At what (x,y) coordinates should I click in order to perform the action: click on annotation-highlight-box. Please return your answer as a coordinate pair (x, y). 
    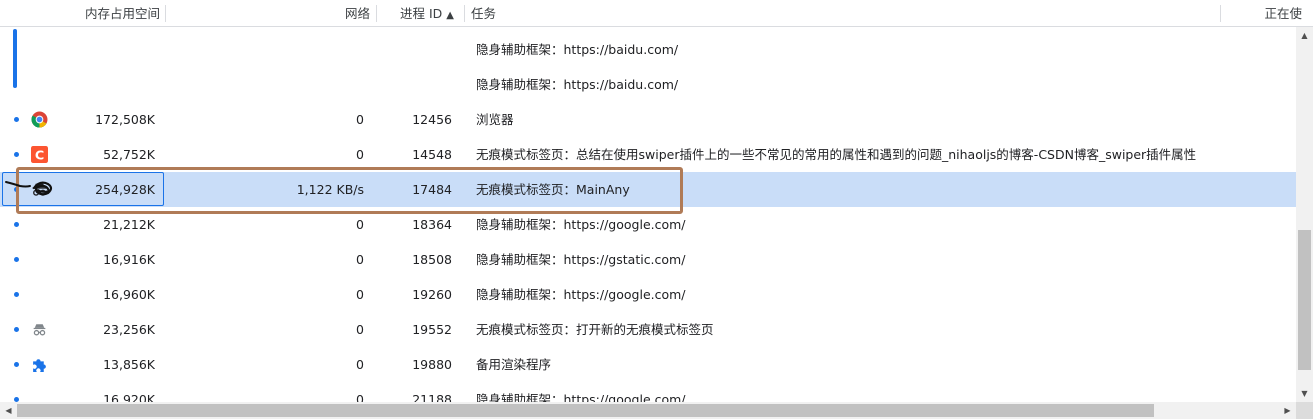
    Looking at the image, I should click on (349, 190).